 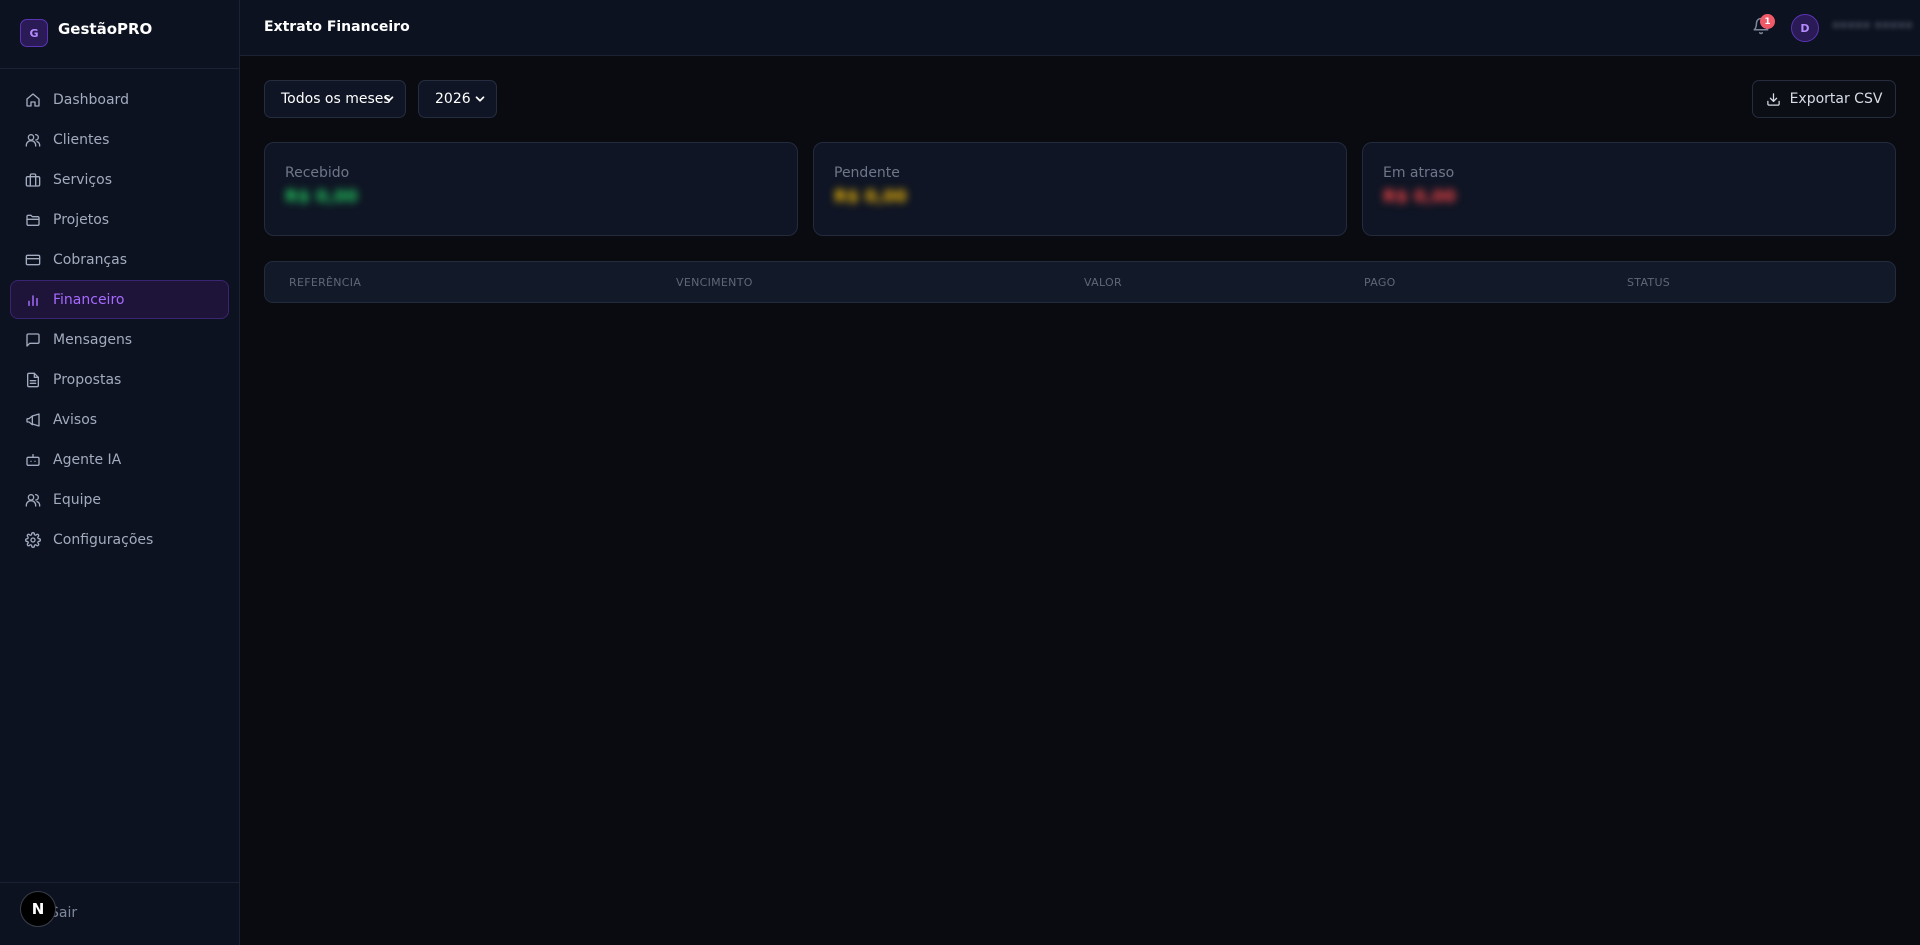 What do you see at coordinates (32, 459) in the screenshot?
I see `bot-icon` at bounding box center [32, 459].